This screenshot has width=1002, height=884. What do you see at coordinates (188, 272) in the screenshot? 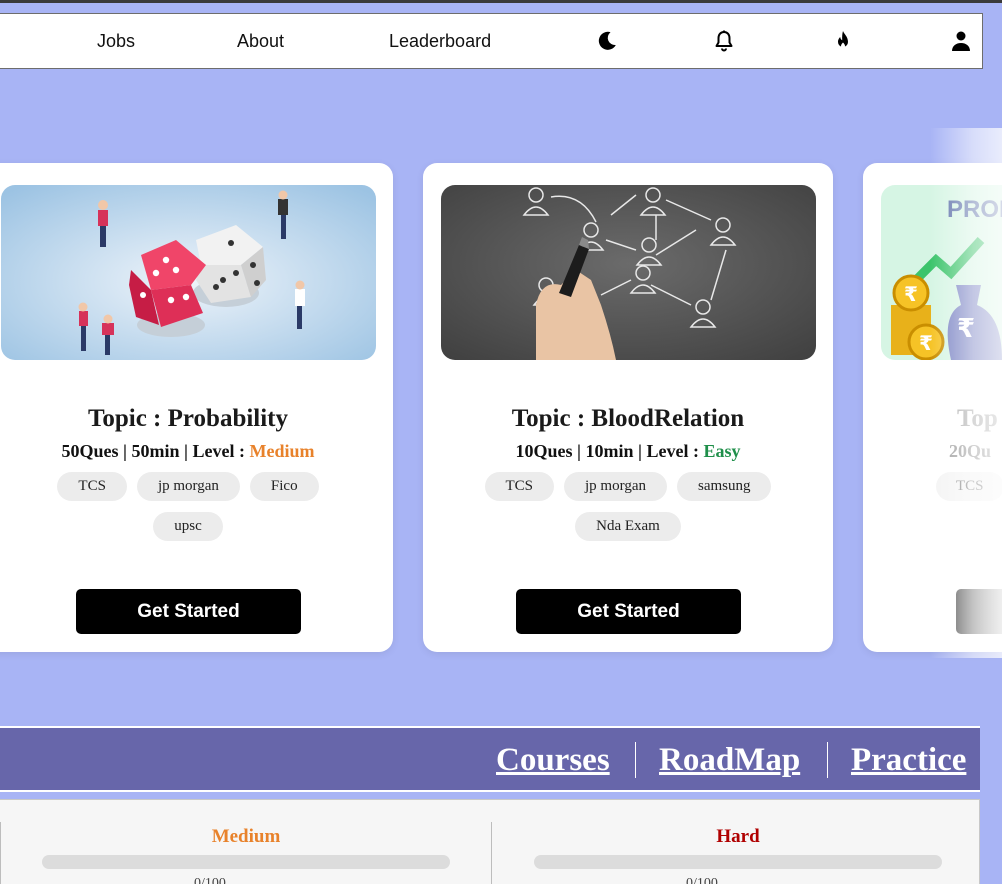
I see `probability-dice-illustration` at bounding box center [188, 272].